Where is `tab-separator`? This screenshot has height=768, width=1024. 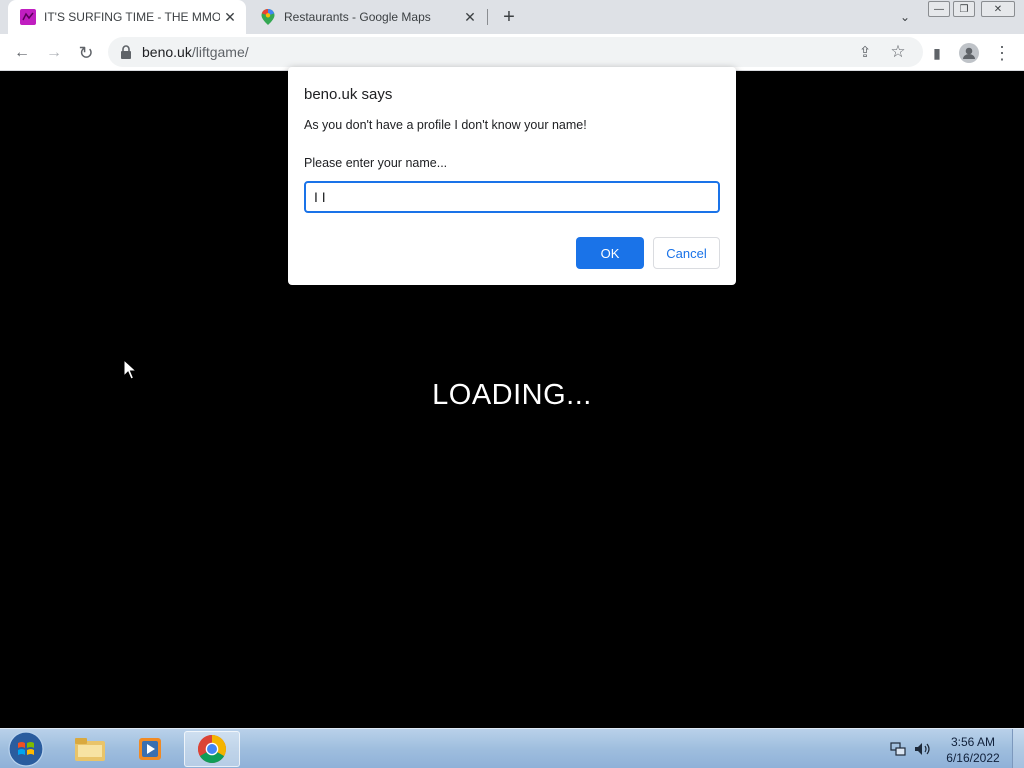
tab-separator is located at coordinates (487, 17).